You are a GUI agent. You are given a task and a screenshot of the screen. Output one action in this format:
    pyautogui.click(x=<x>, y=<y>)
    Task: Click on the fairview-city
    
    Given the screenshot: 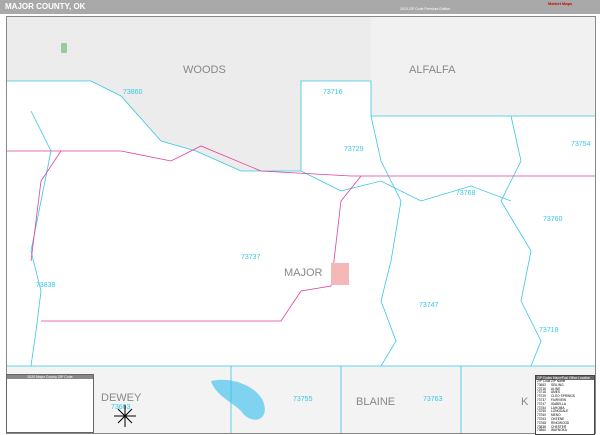 What is the action you would take?
    pyautogui.click(x=340, y=274)
    